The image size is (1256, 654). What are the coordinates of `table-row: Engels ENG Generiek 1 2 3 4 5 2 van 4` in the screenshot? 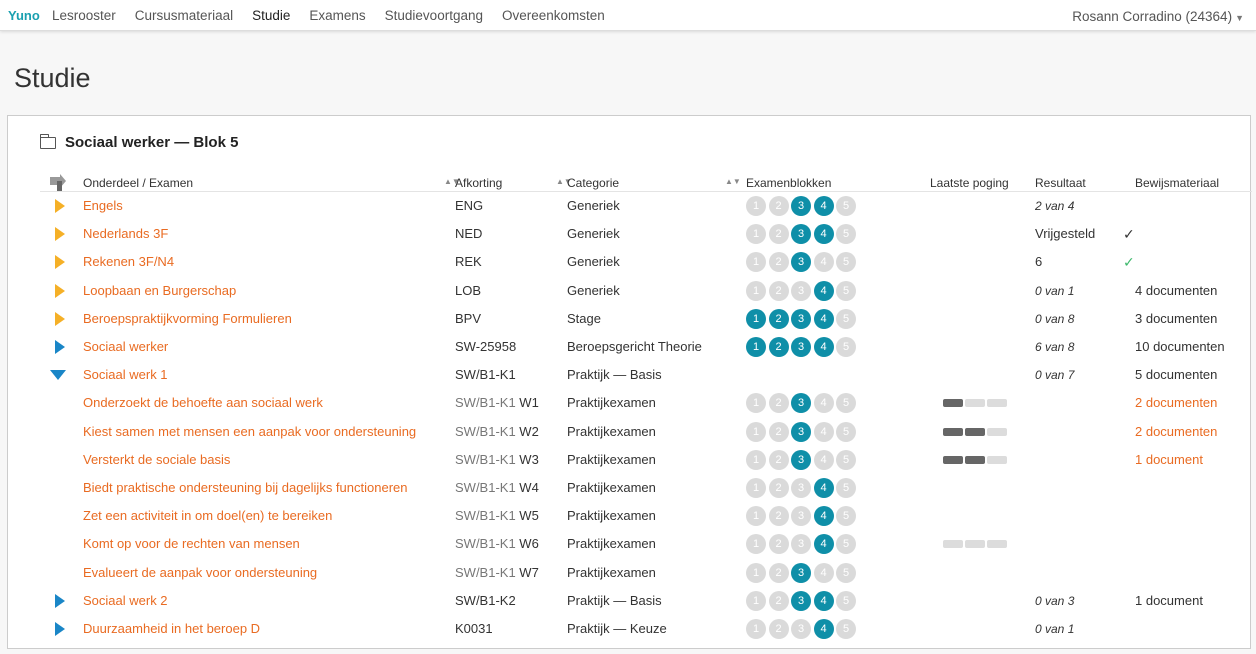 It's located at (630, 206).